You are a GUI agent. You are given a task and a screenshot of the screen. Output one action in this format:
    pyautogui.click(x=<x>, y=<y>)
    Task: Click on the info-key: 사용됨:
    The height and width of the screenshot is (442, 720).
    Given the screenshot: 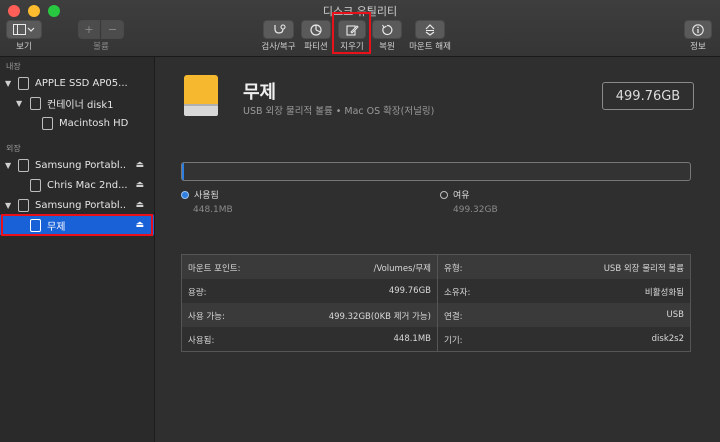 What is the action you would take?
    pyautogui.click(x=201, y=341)
    